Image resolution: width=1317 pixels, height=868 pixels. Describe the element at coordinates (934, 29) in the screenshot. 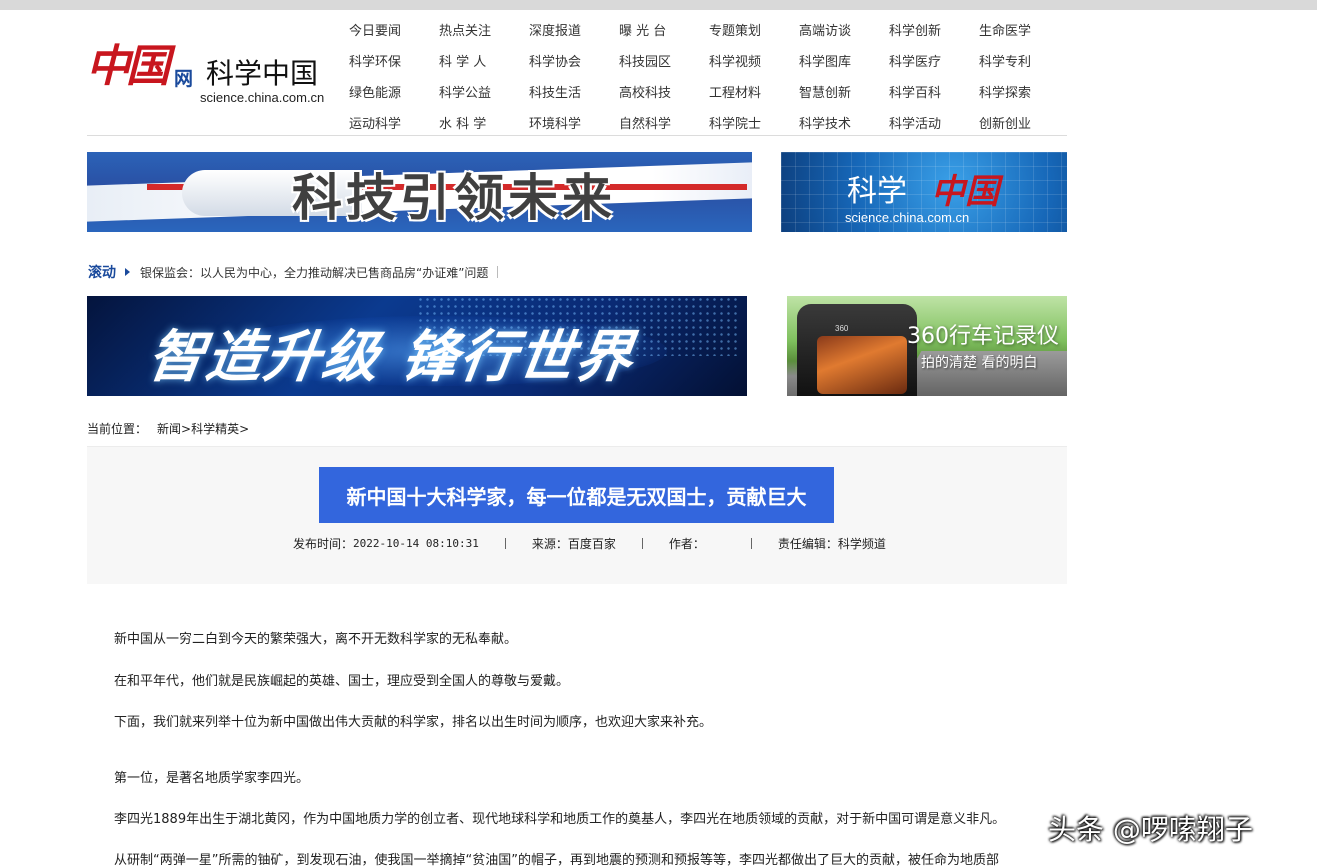

I see `nav-item: 科学创新` at that location.